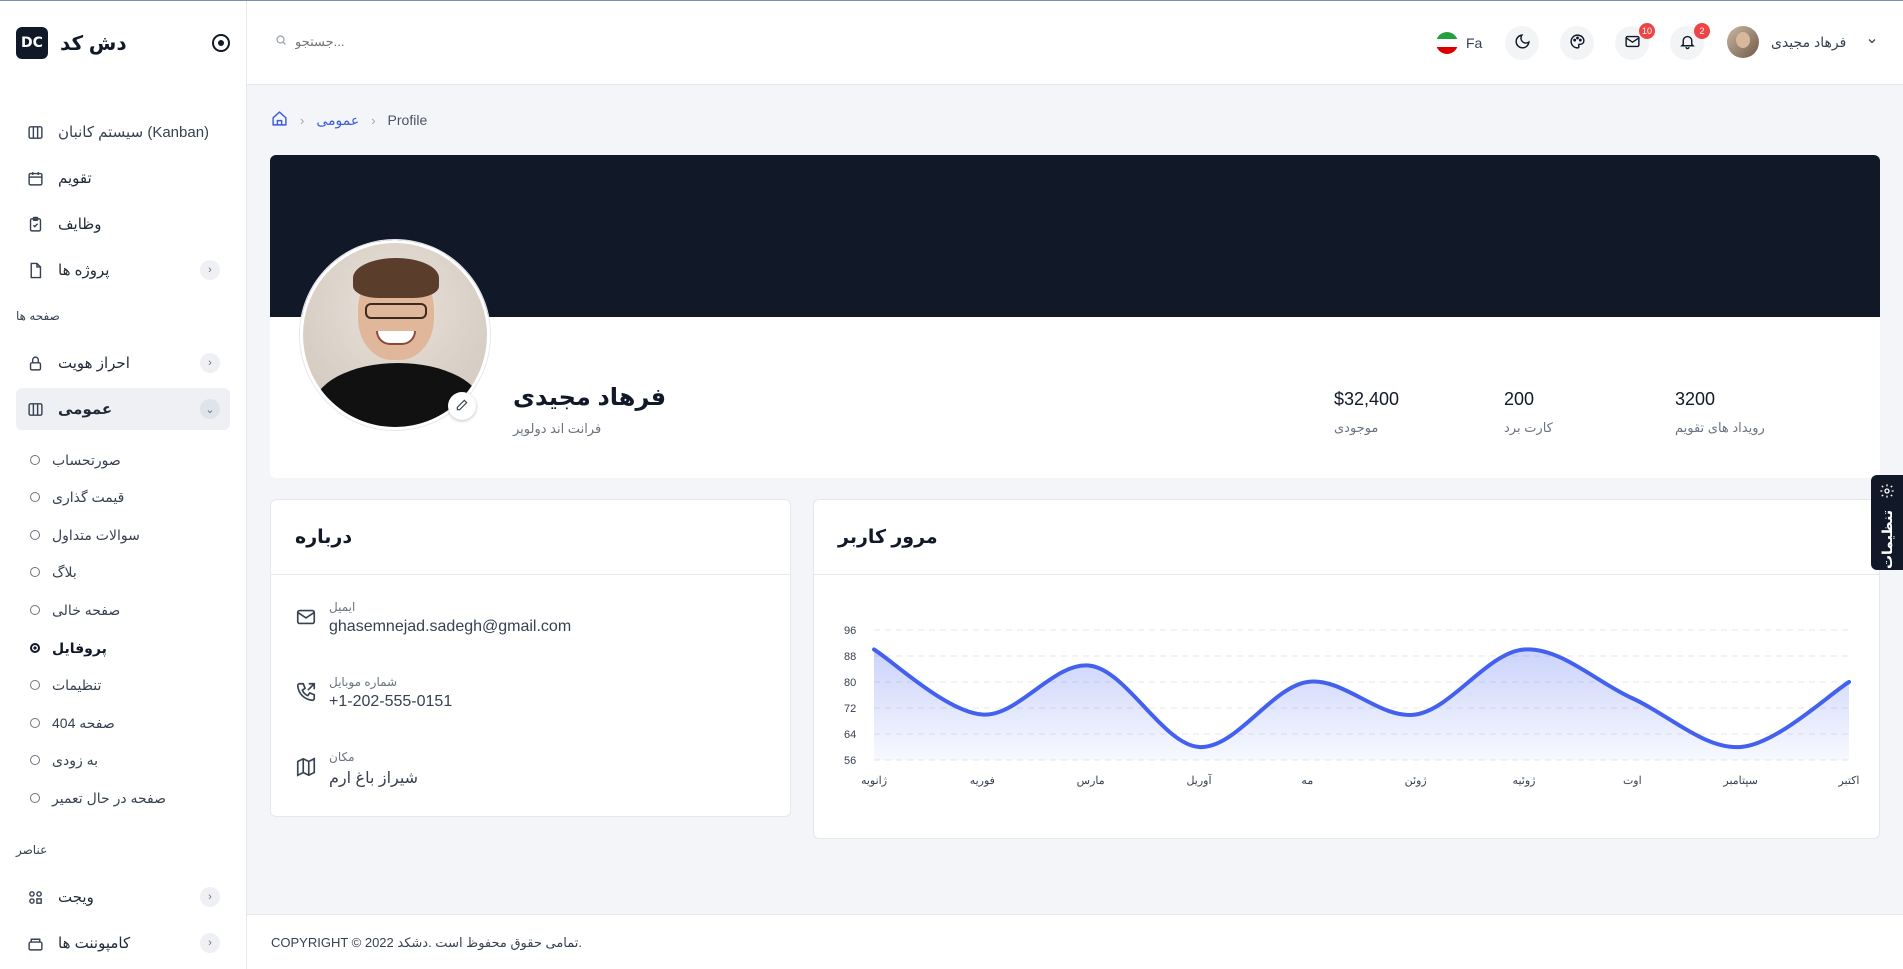 This screenshot has height=969, width=1903. I want to click on breadcrumb: › عمومی › Profile, so click(349, 120).